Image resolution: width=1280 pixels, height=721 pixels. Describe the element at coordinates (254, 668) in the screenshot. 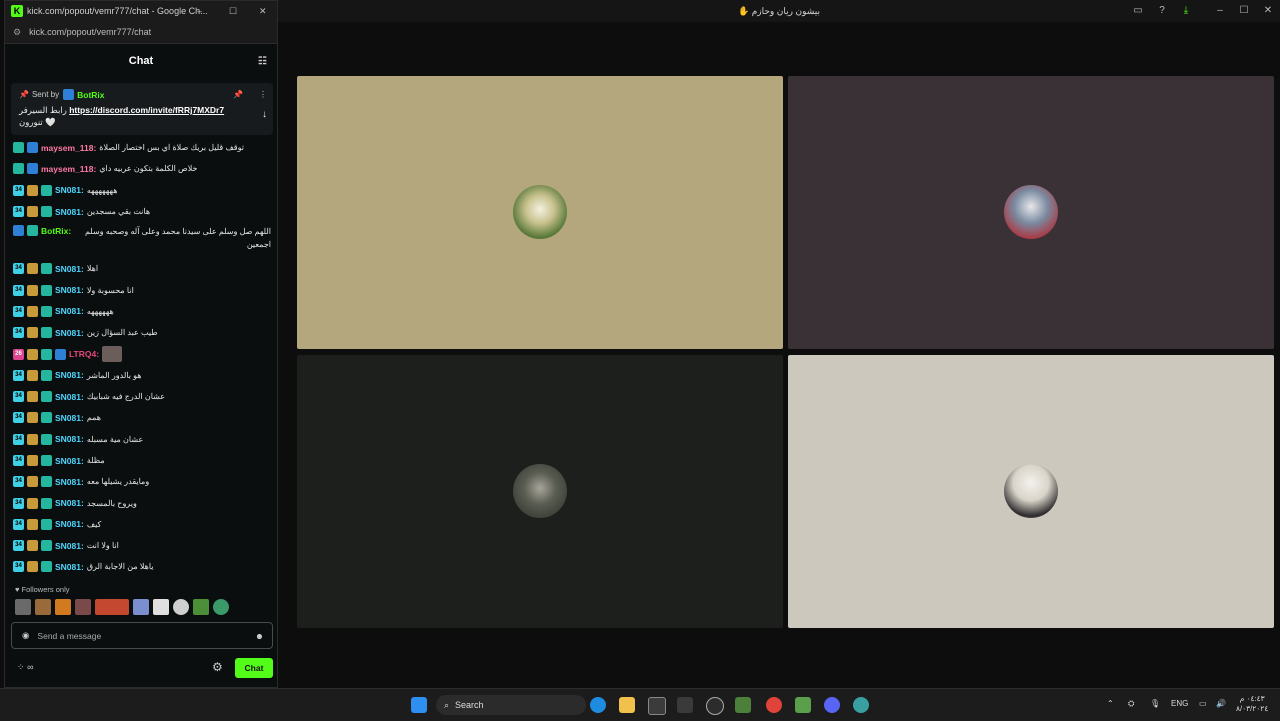

I see `send-chat-button: Chat` at that location.